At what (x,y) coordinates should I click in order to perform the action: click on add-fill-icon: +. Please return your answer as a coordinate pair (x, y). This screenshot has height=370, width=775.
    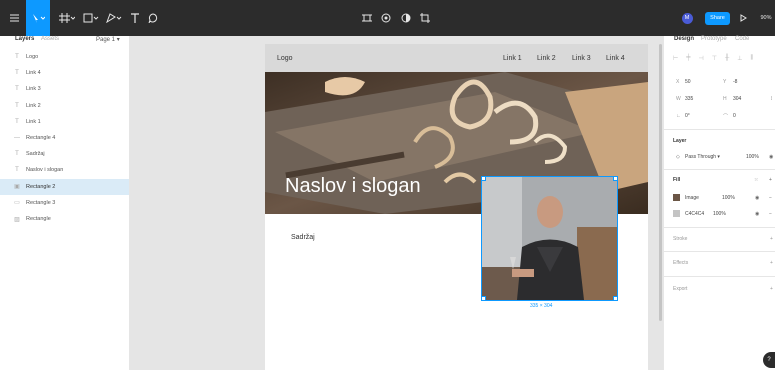
    Looking at the image, I should click on (770, 180).